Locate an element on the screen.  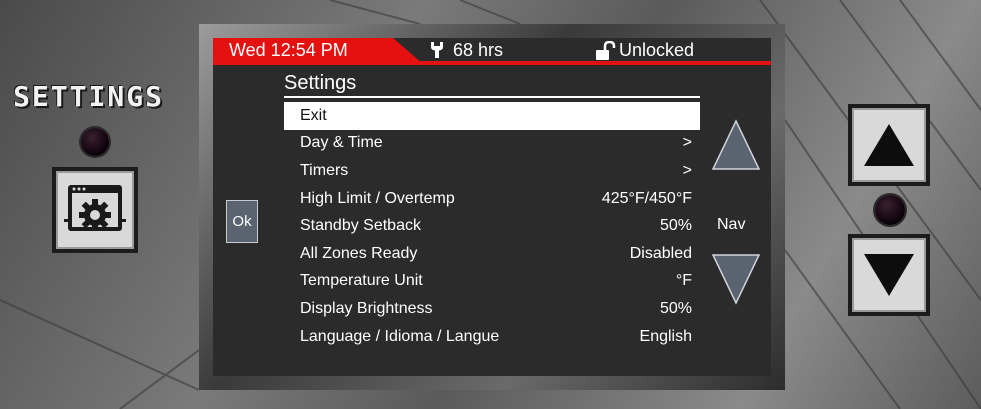
down-arrow-icon is located at coordinates (889, 275).